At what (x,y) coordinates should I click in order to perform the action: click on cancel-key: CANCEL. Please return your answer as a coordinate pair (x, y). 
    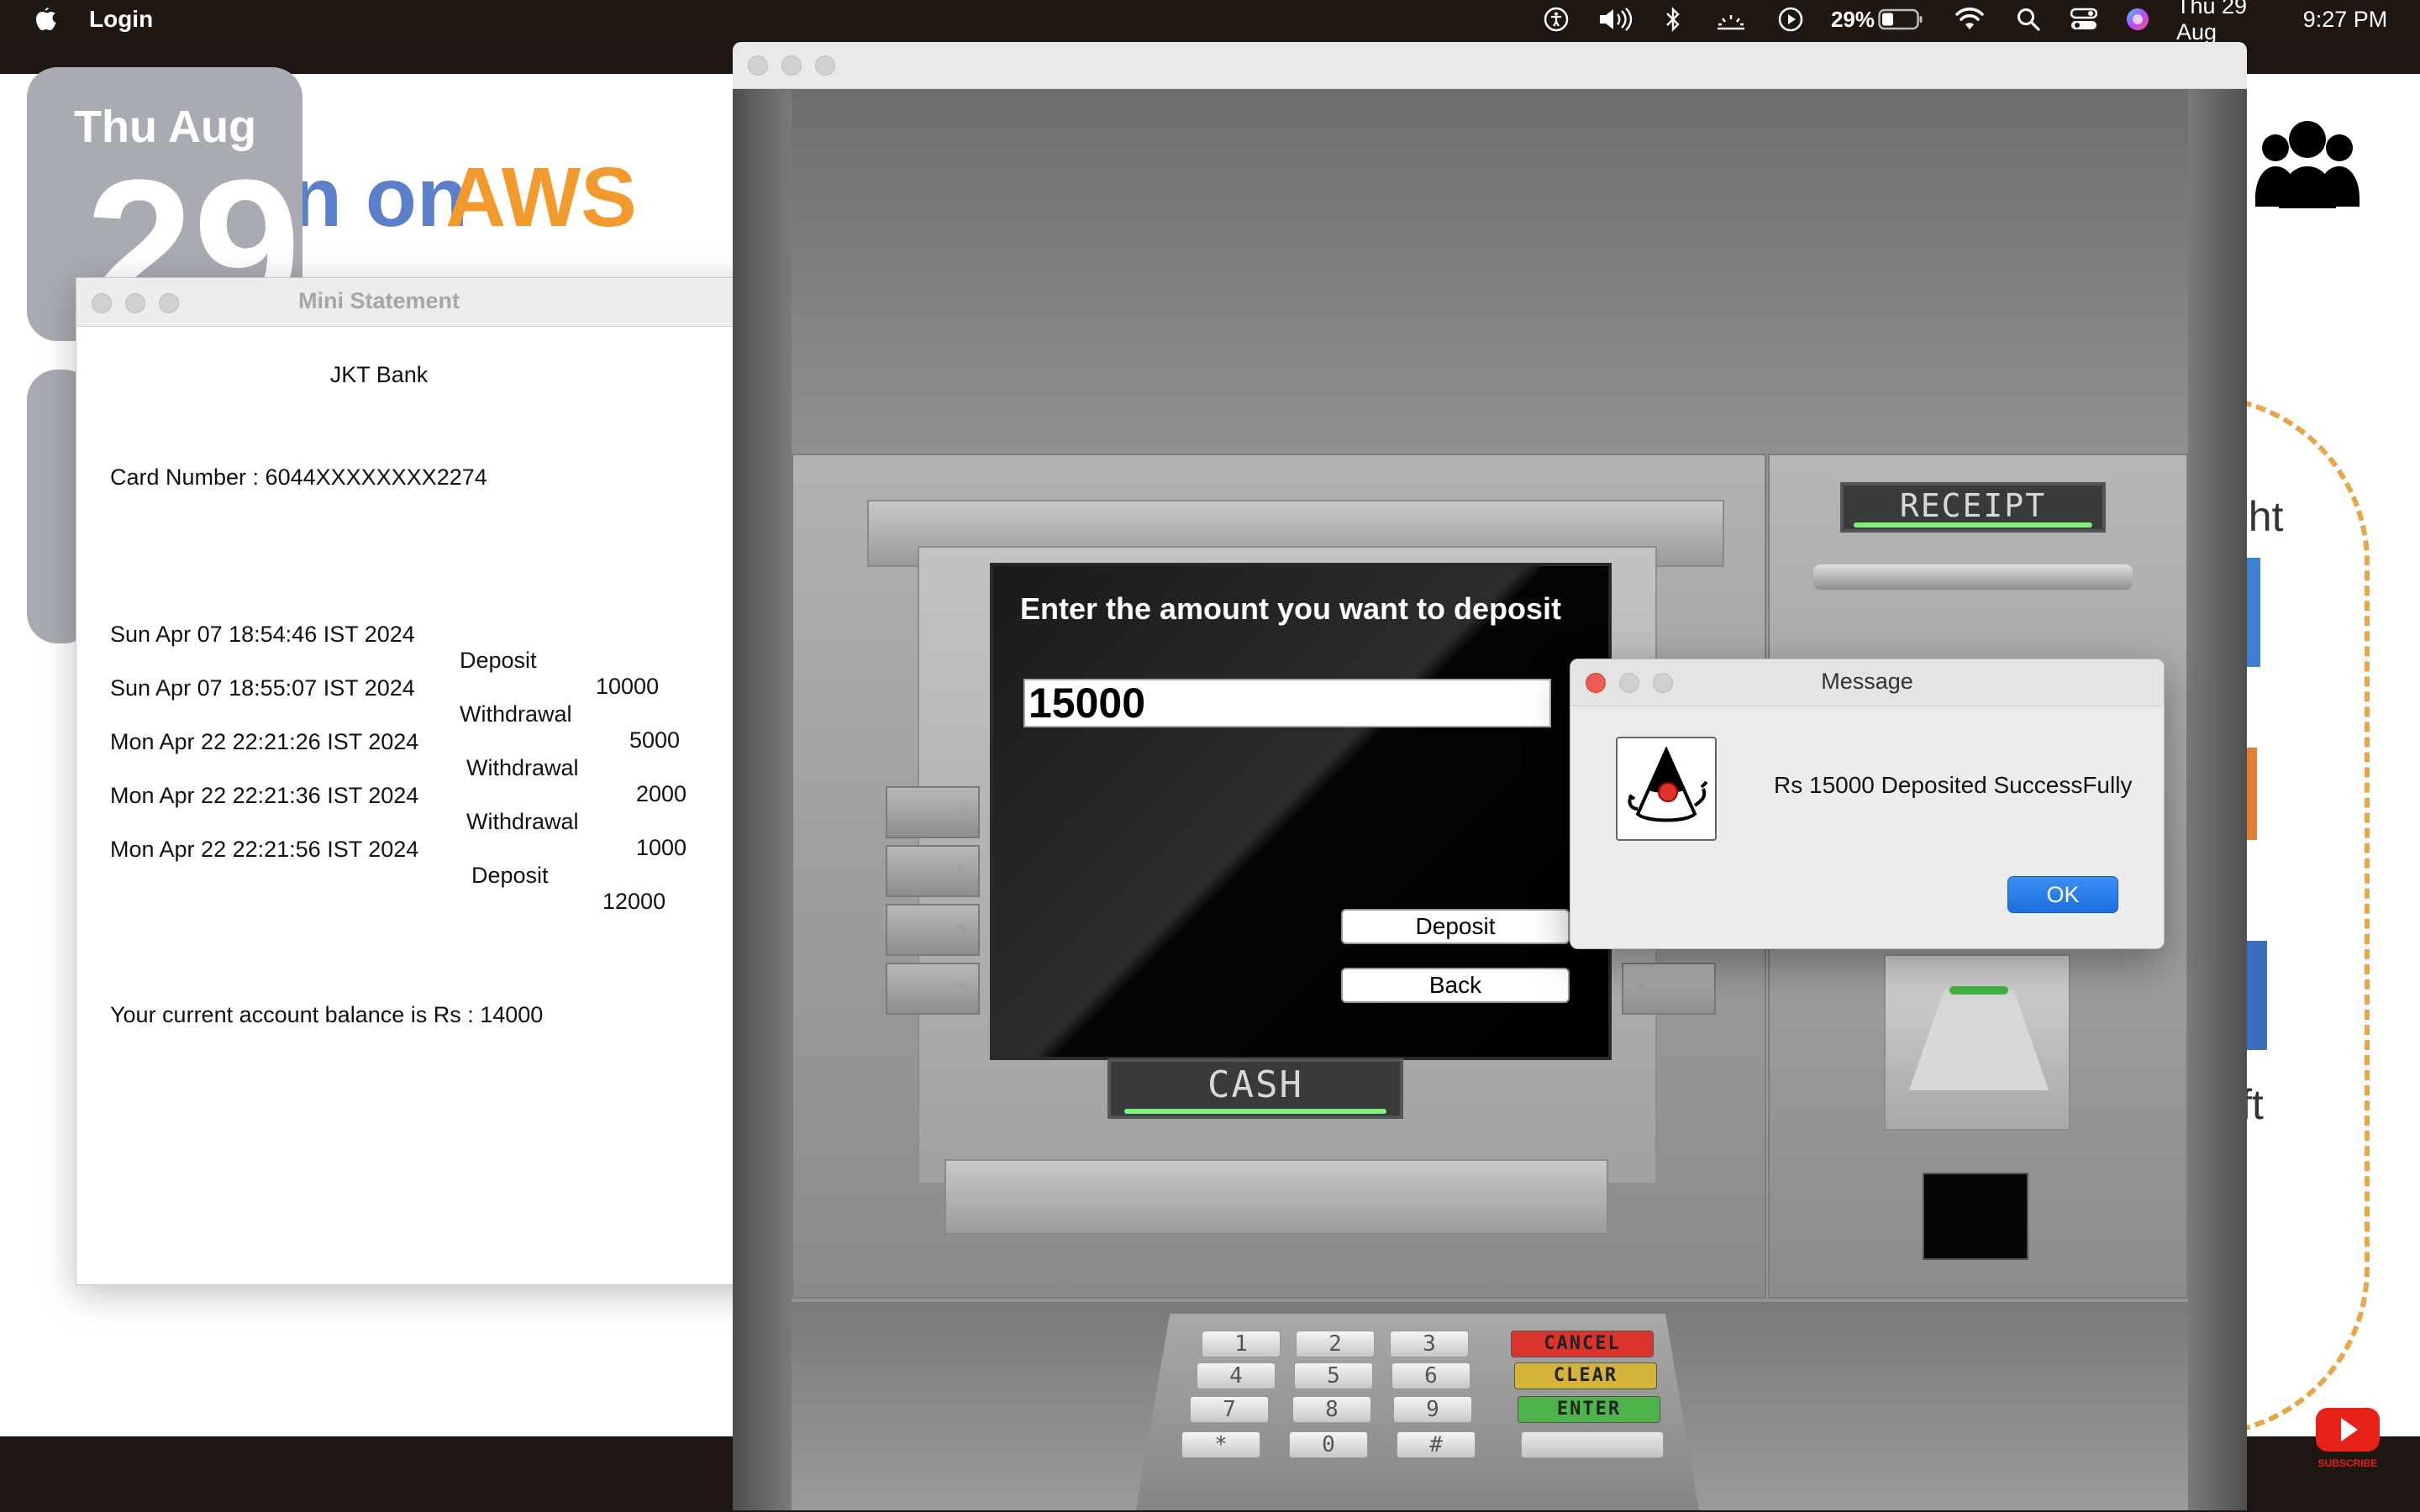
    Looking at the image, I should click on (1583, 1344).